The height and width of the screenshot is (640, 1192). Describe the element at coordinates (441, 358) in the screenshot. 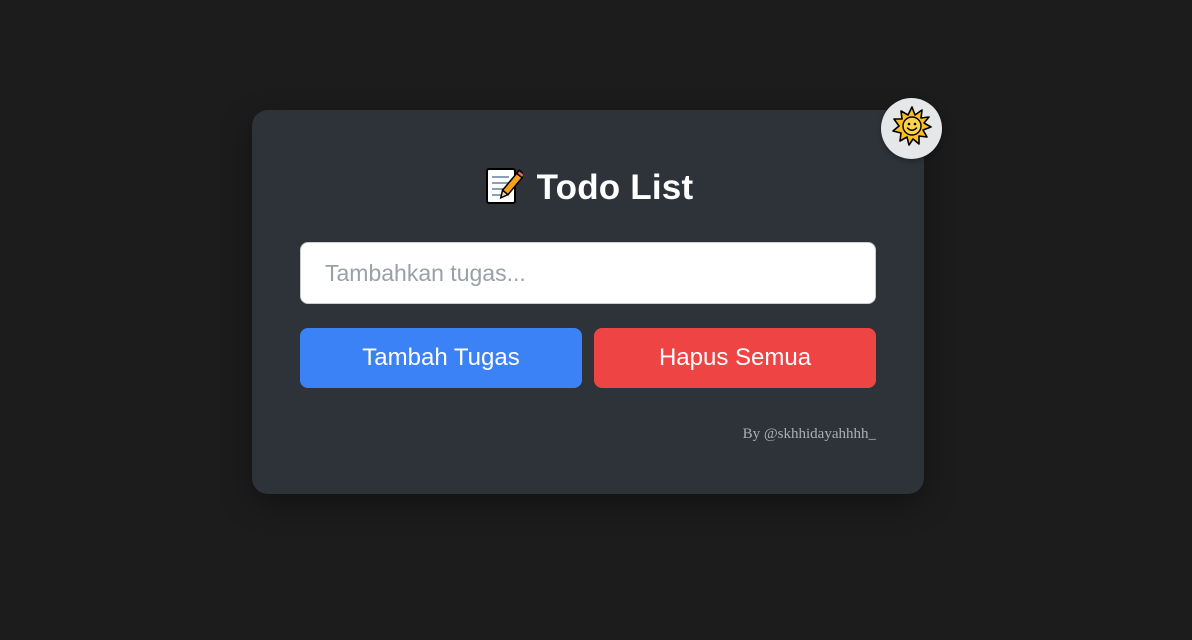

I see `add-task-button: Tambah Tugas` at that location.